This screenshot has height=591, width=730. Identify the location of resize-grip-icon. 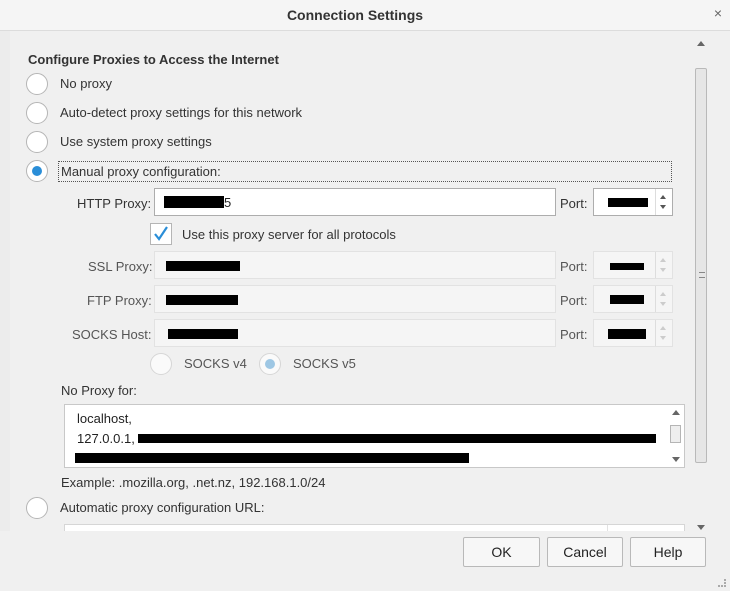
(722, 583).